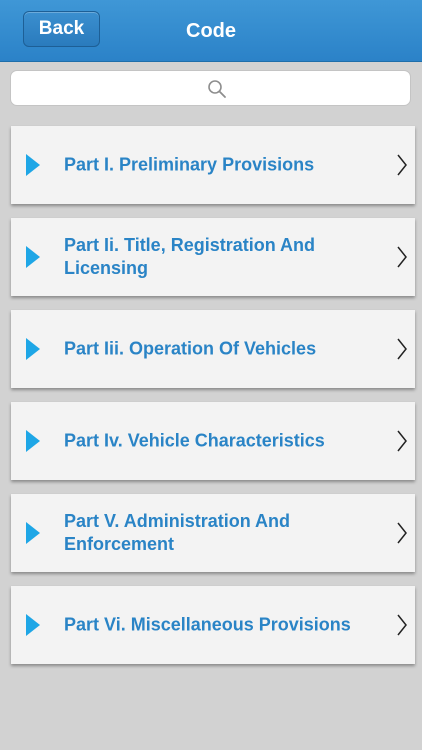 Image resolution: width=422 pixels, height=750 pixels. What do you see at coordinates (211, 31) in the screenshot?
I see `navigation-bar: Back Code` at bounding box center [211, 31].